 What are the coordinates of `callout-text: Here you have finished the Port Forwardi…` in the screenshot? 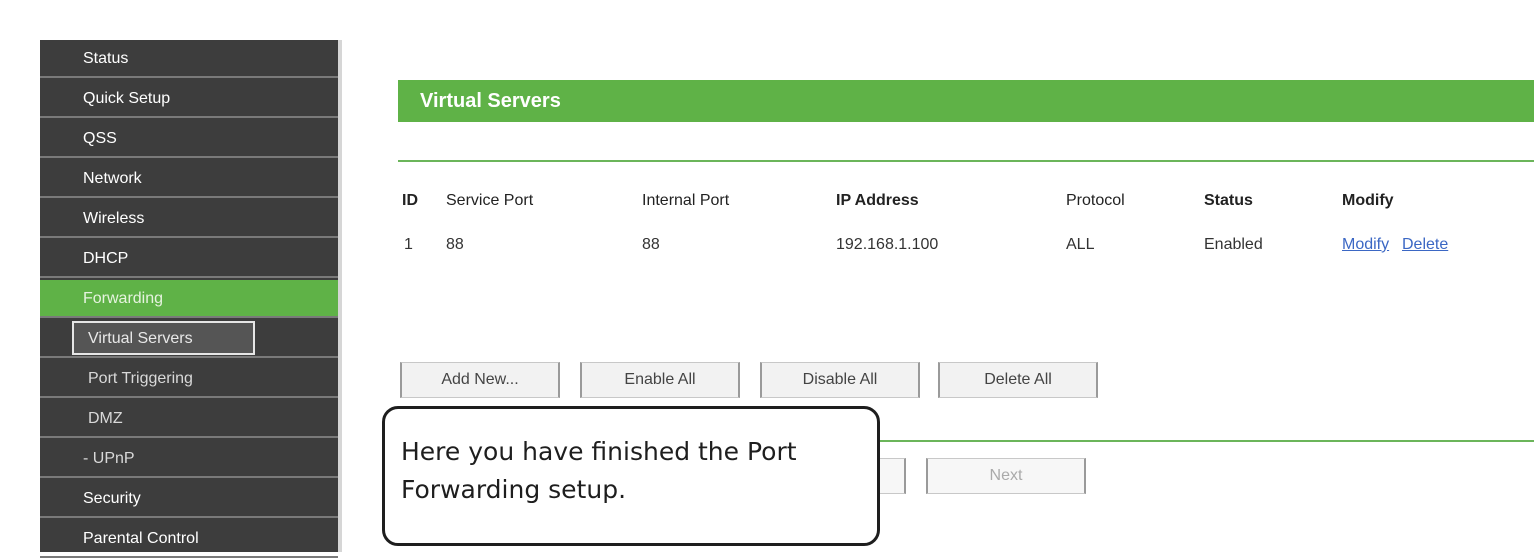 It's located at (599, 470).